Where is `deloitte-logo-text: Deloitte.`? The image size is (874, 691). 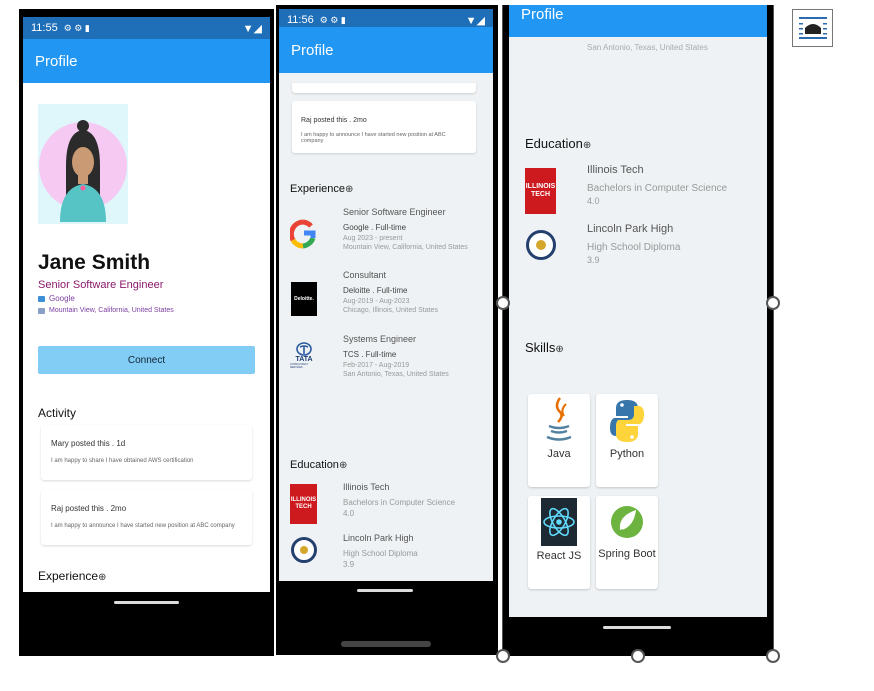
deloitte-logo-text: Deloitte. is located at coordinates (304, 299).